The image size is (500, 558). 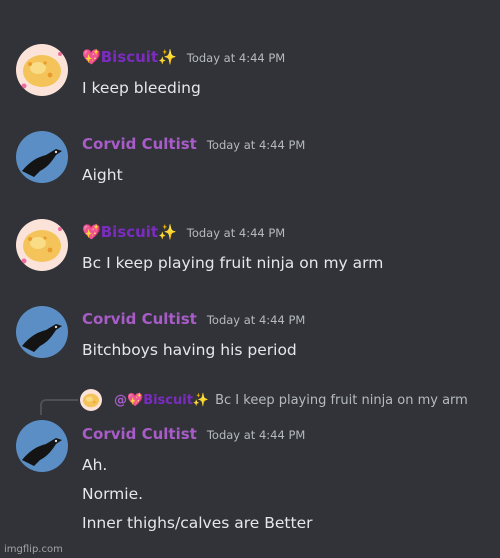 What do you see at coordinates (102, 175) in the screenshot?
I see `message-text: Aight` at bounding box center [102, 175].